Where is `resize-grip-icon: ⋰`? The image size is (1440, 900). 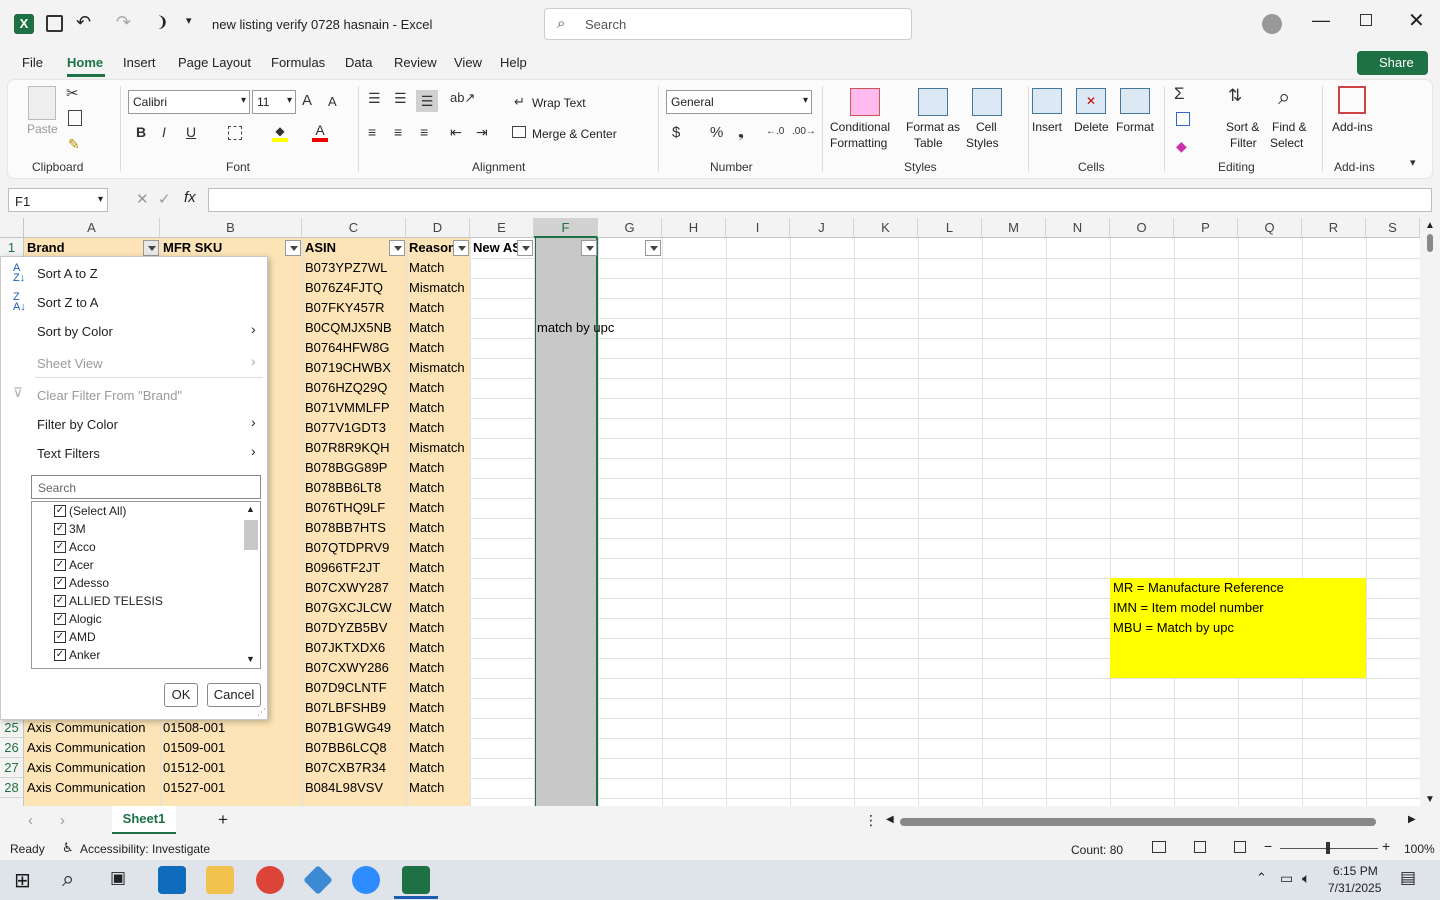 resize-grip-icon: ⋰ is located at coordinates (261, 712).